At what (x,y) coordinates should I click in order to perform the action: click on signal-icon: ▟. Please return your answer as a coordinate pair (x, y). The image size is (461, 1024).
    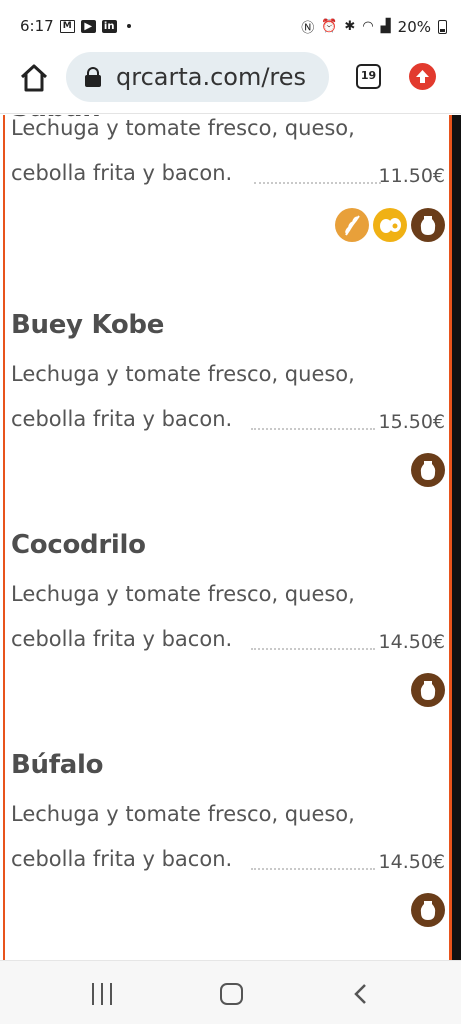
    Looking at the image, I should click on (385, 26).